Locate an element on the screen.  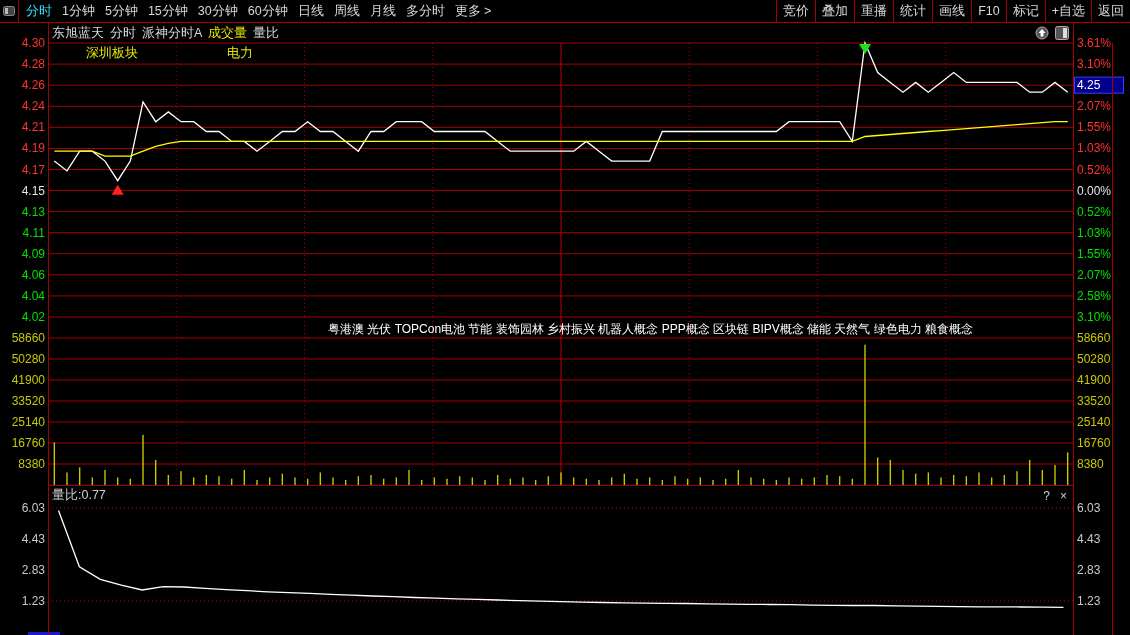
sector-label: 深圳板块 is located at coordinates (112, 53).